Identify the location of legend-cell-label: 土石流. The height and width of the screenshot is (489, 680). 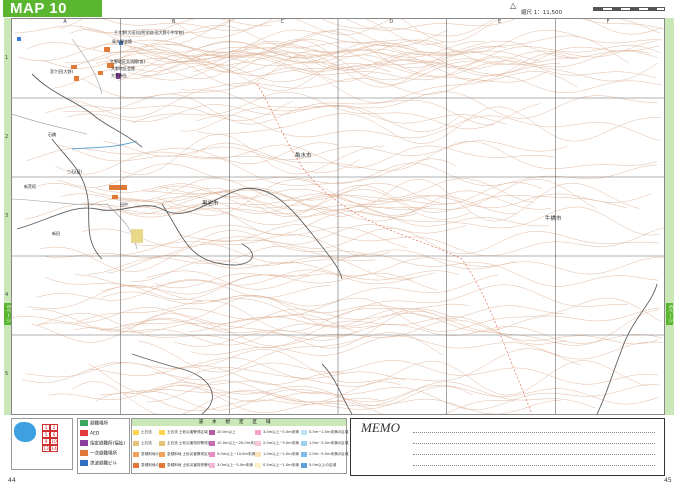
(146, 443).